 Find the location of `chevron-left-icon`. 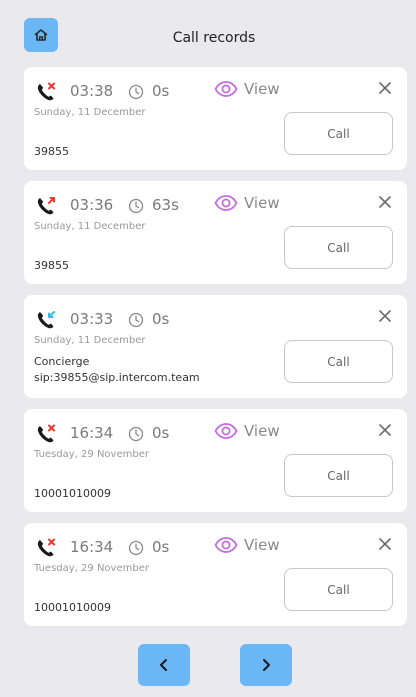

chevron-left-icon is located at coordinates (163, 665).